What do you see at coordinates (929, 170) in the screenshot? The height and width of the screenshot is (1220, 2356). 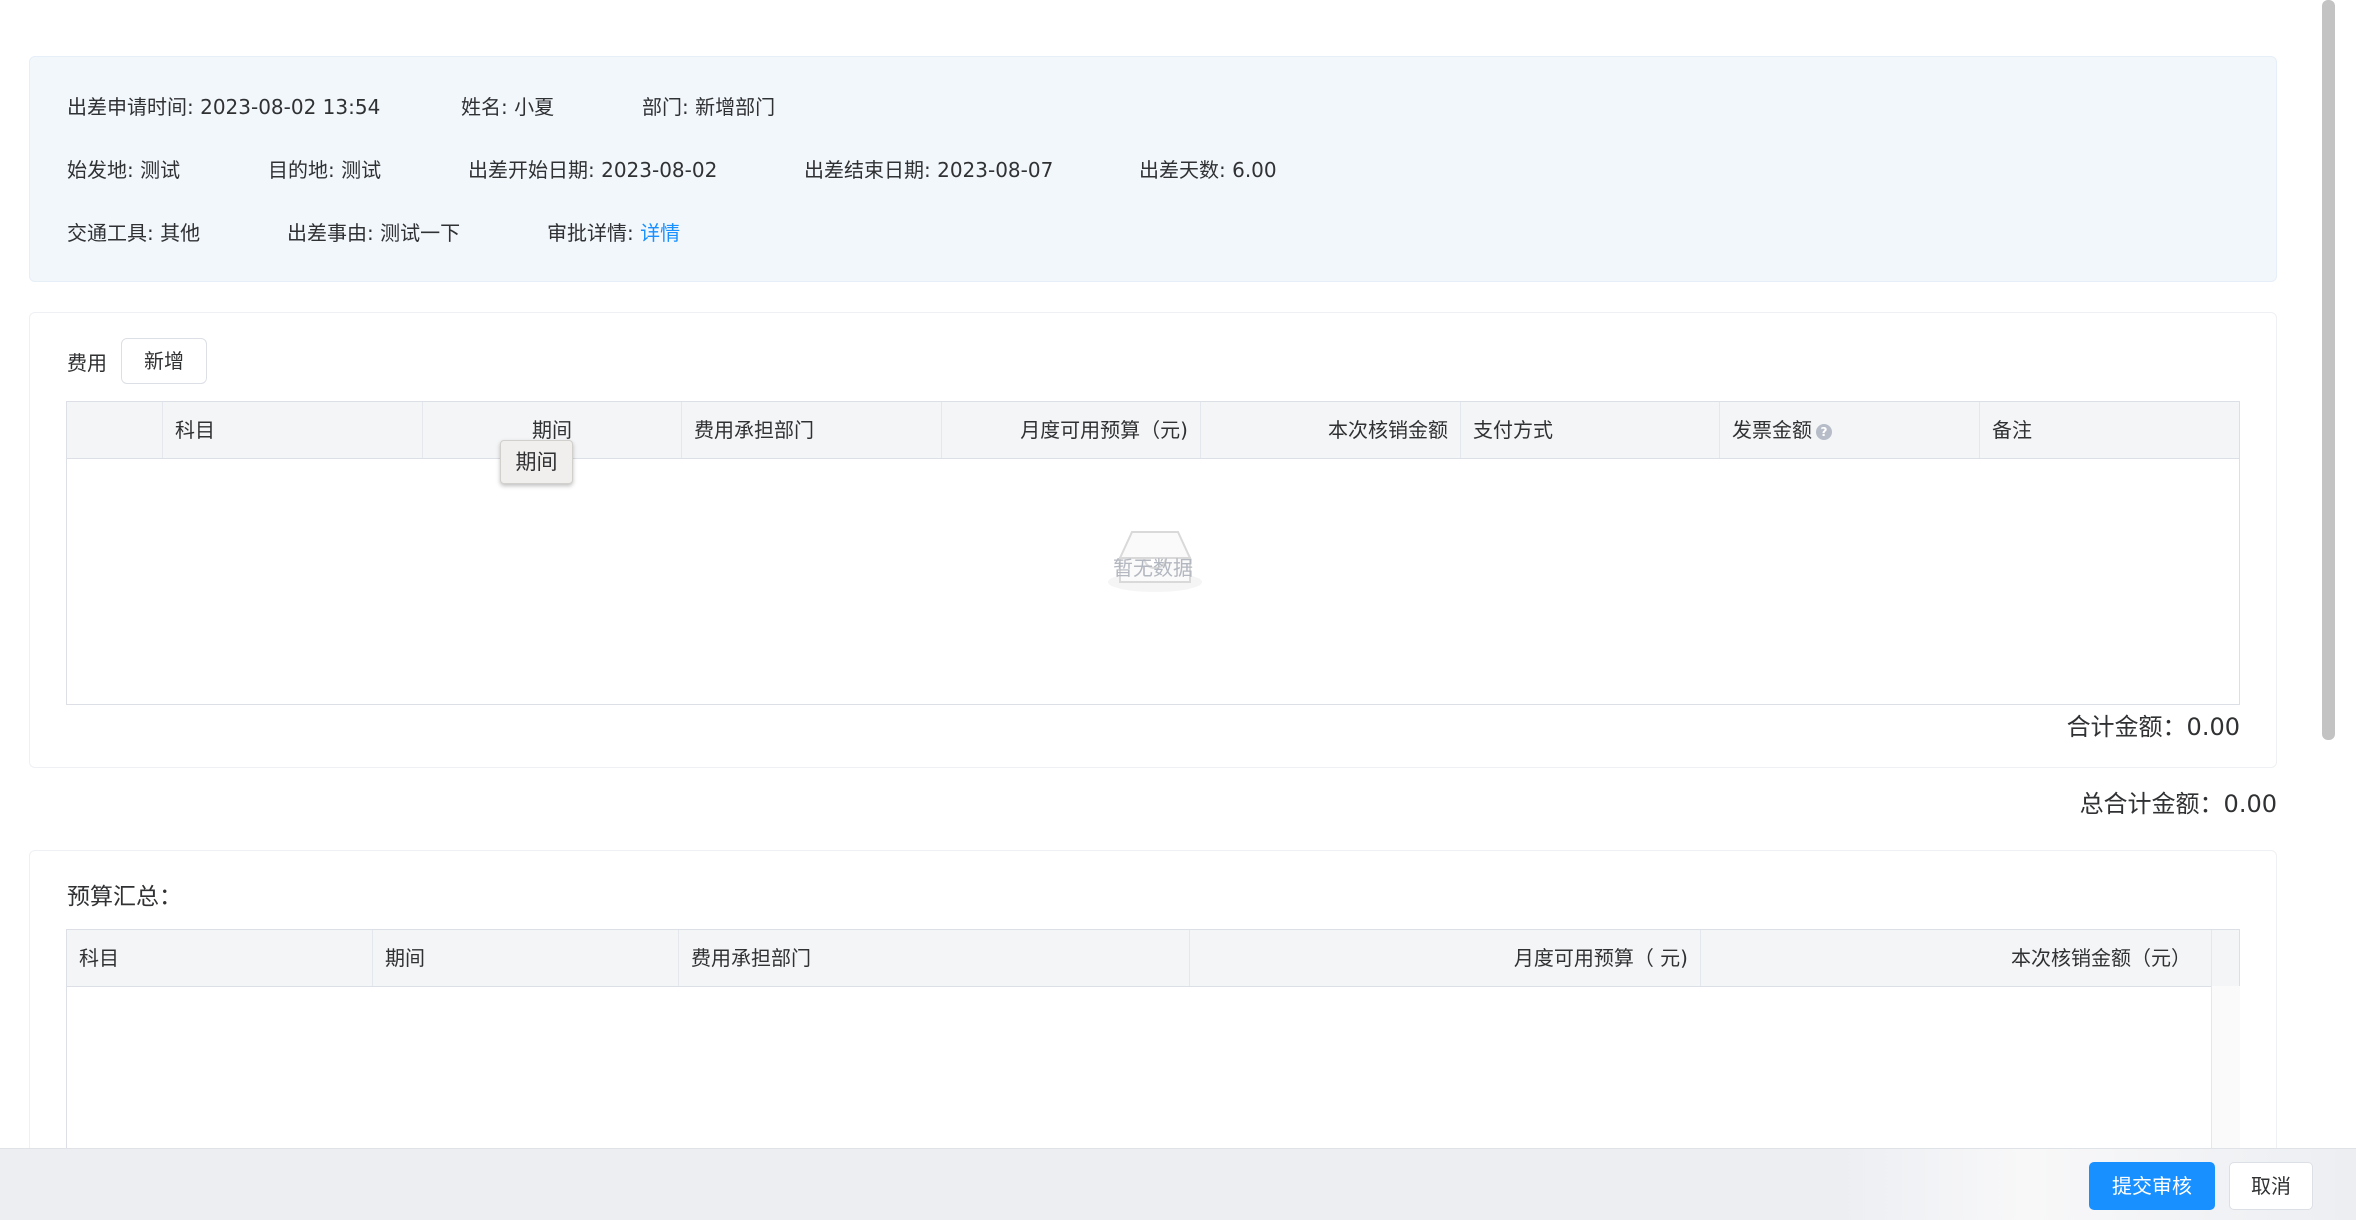 I see `end-date: 出差结束日期: 2023-08-07` at bounding box center [929, 170].